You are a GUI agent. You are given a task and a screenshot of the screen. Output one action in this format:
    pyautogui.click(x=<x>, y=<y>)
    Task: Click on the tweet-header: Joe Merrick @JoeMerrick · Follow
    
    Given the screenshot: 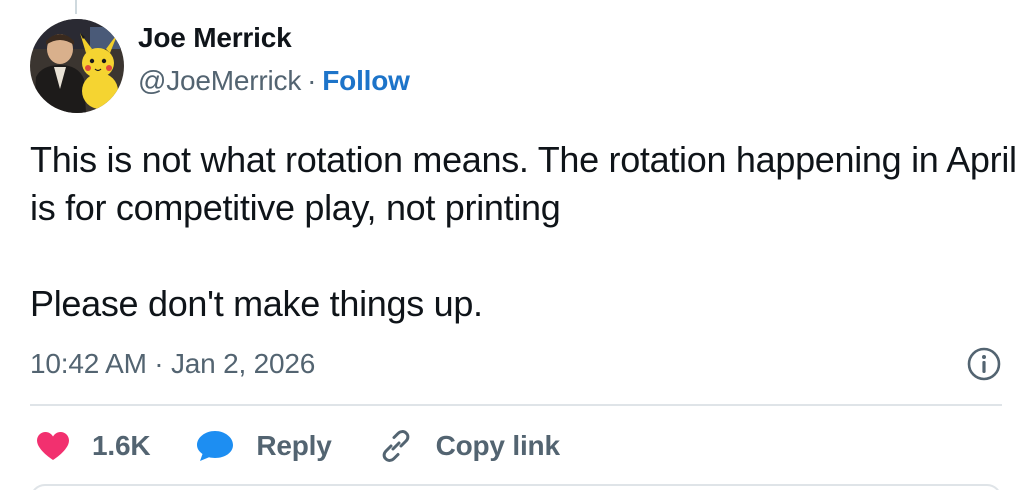 What is the action you would take?
    pyautogui.click(x=220, y=66)
    